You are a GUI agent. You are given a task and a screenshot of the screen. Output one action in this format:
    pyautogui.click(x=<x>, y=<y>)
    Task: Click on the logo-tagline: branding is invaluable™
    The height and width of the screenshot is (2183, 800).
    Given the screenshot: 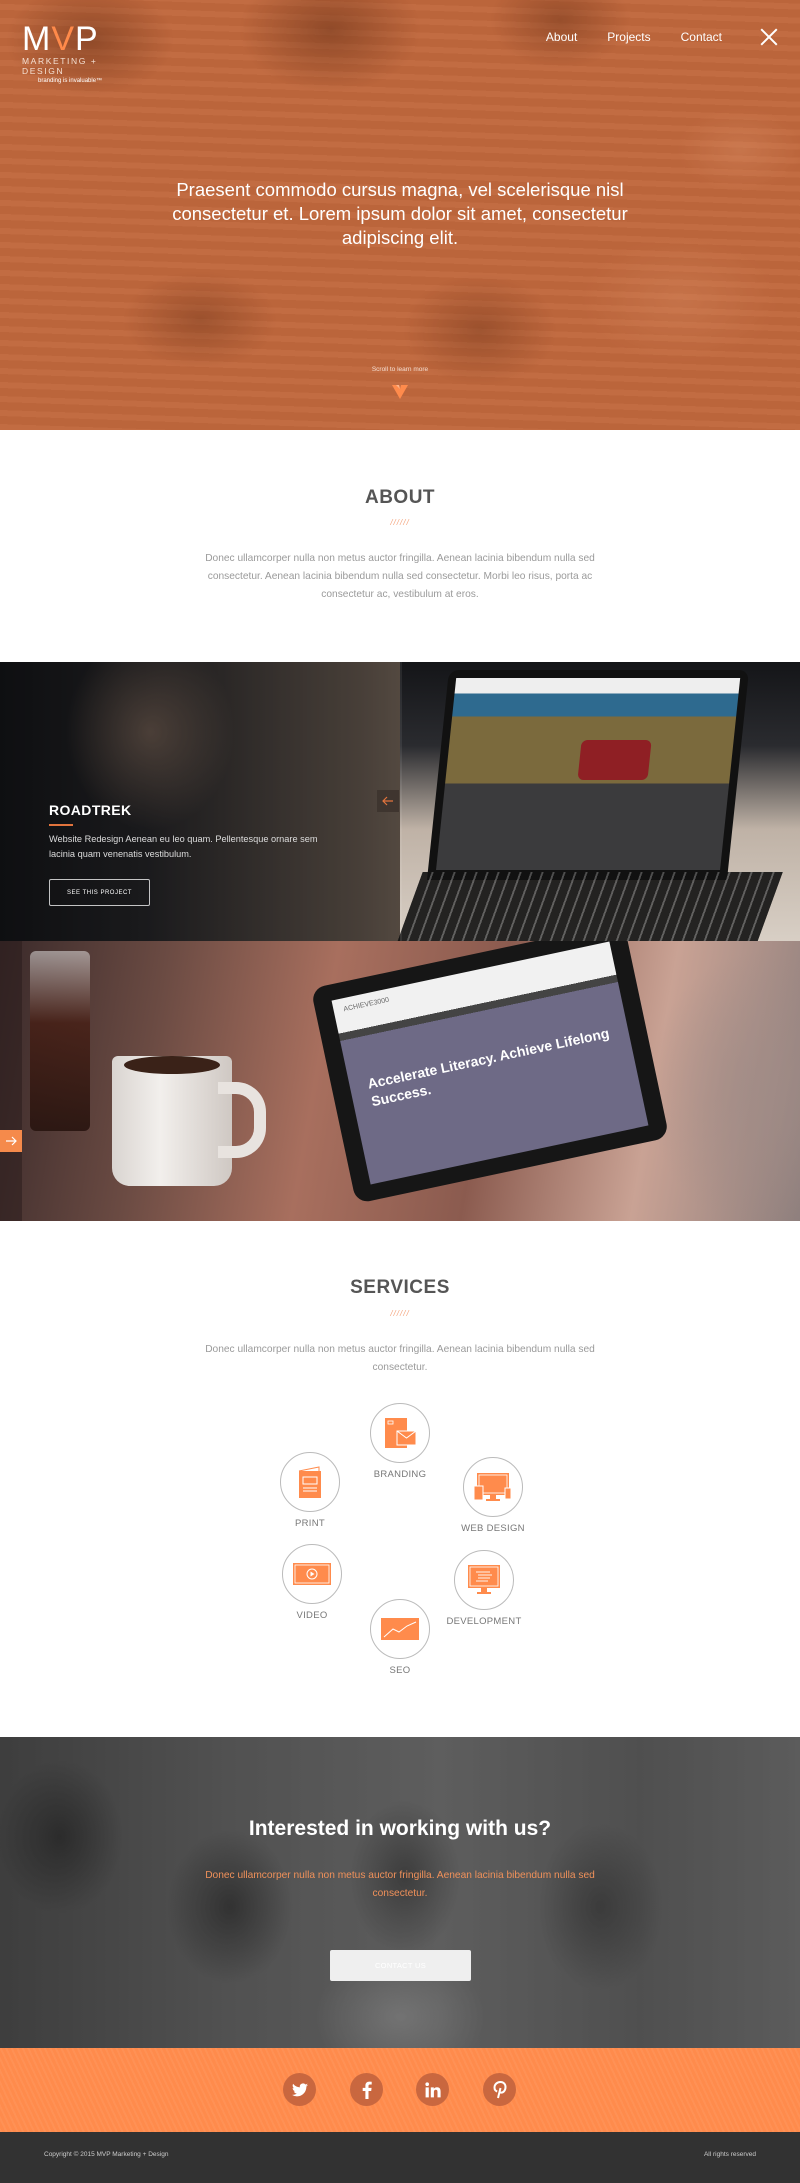 What is the action you would take?
    pyautogui.click(x=70, y=81)
    